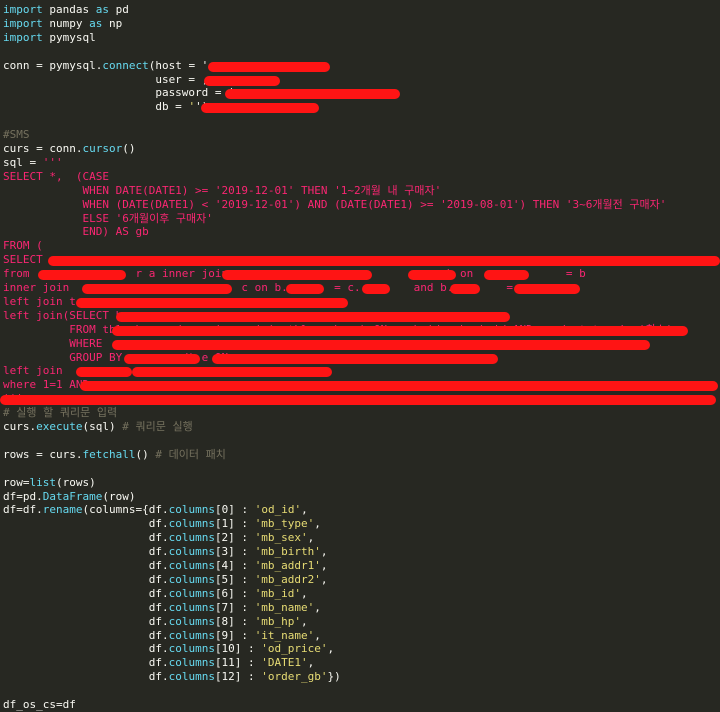  I want to click on code-token: 'mb_hp', so click(278, 621).